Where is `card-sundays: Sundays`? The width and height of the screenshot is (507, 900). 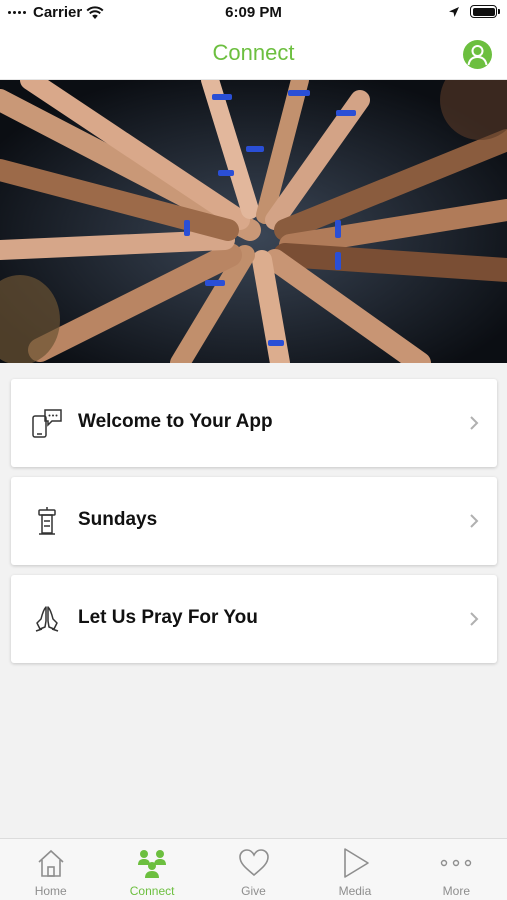 card-sundays: Sundays is located at coordinates (254, 521).